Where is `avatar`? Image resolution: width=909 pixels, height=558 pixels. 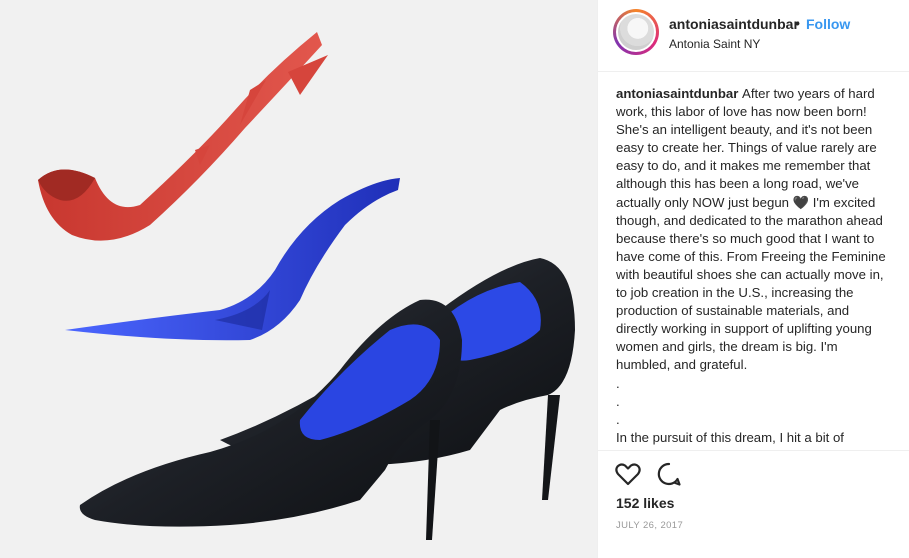
avatar is located at coordinates (636, 32).